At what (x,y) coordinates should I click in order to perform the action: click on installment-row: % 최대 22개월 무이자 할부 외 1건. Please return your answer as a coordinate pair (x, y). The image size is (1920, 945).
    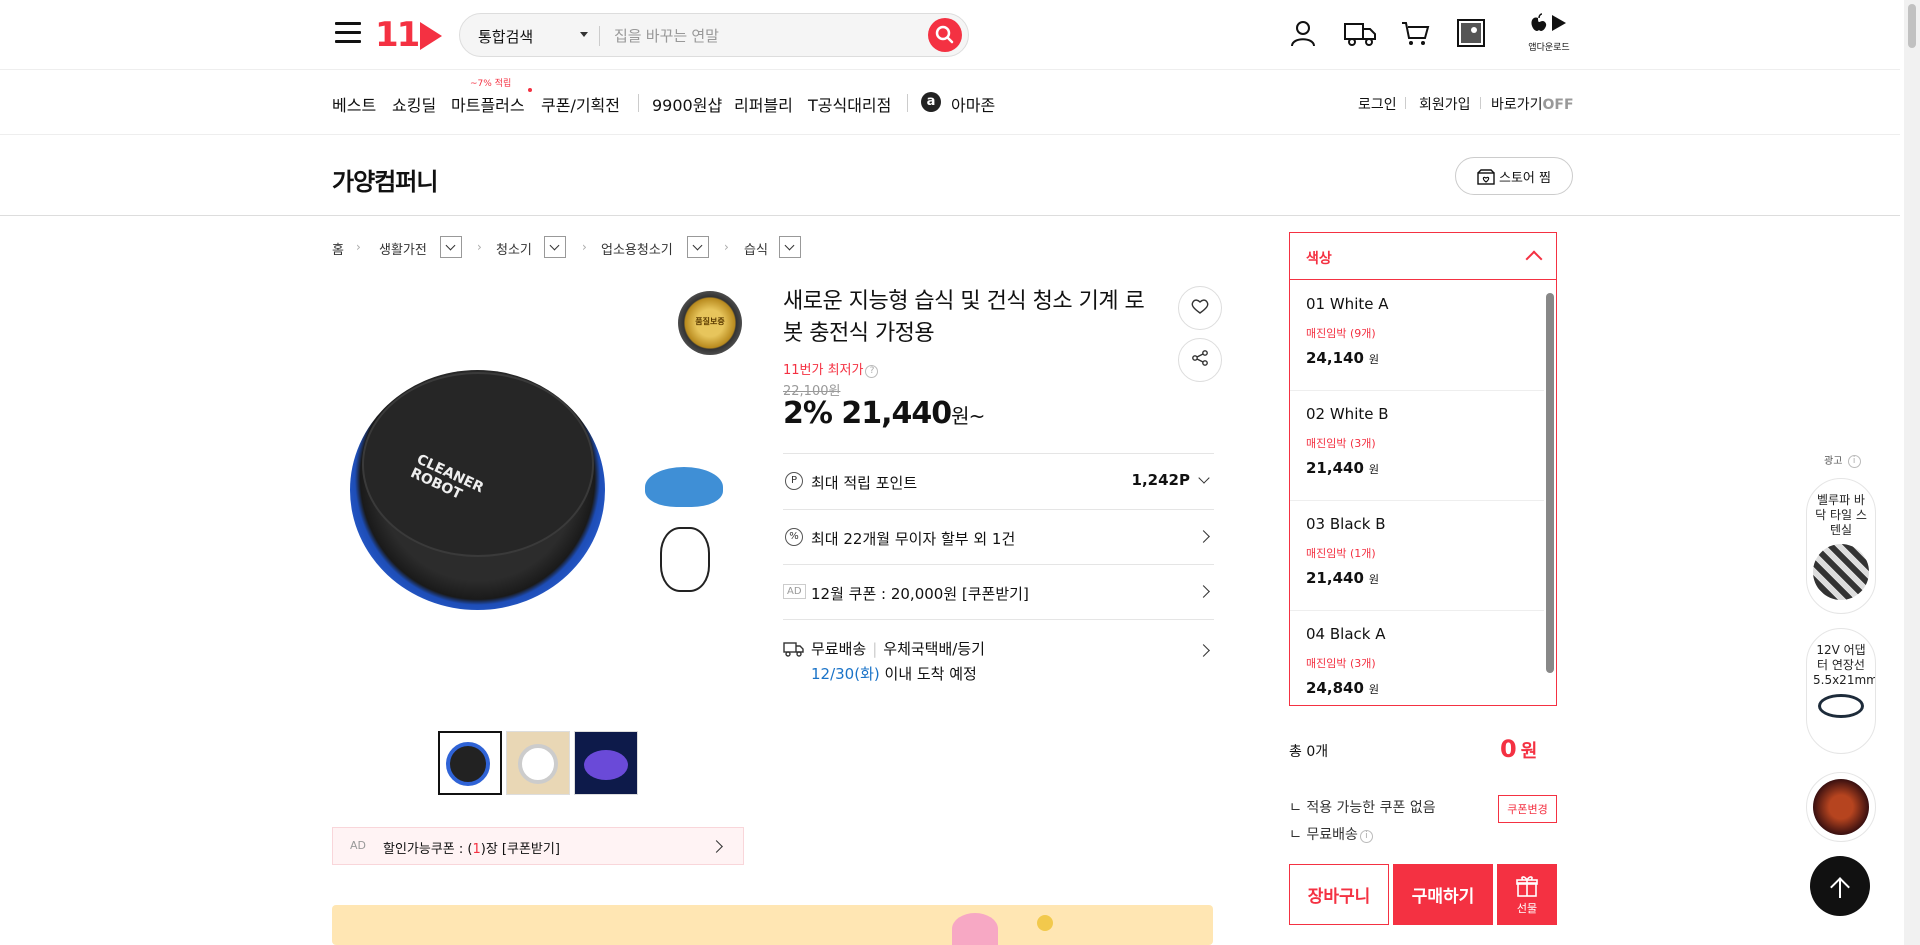
    Looking at the image, I should click on (998, 536).